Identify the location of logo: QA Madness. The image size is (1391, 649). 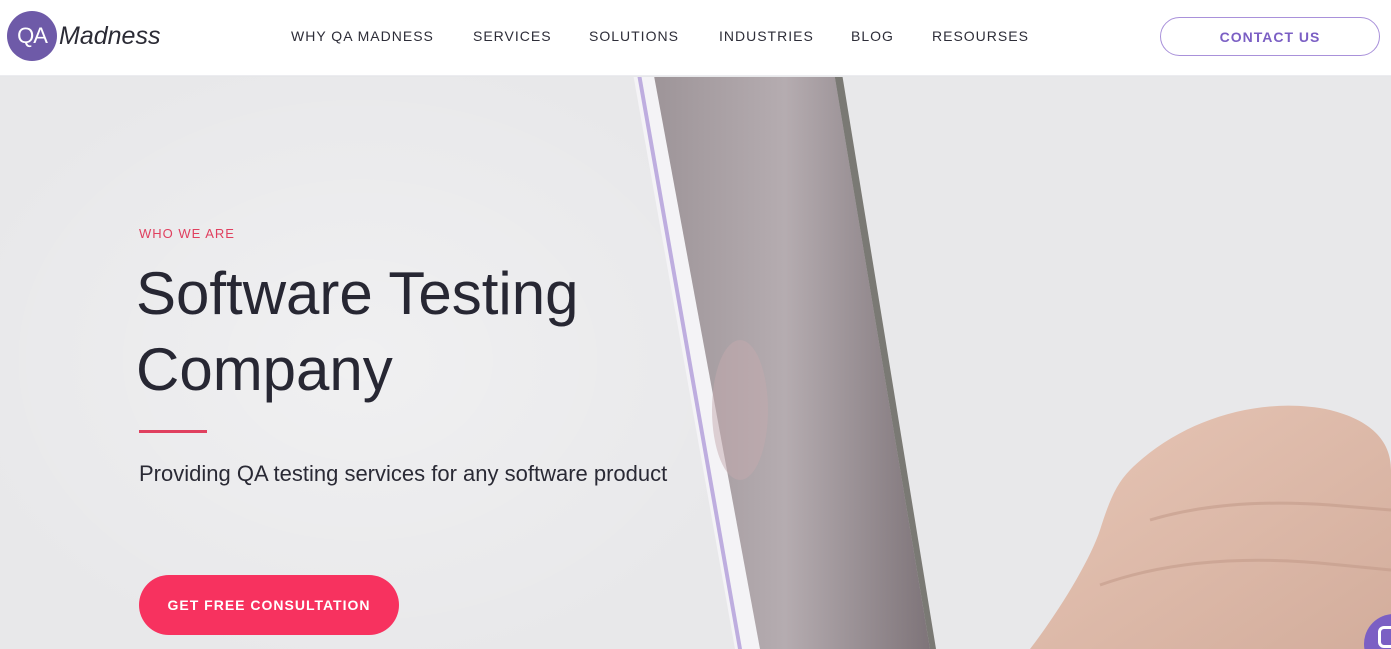
(83, 36).